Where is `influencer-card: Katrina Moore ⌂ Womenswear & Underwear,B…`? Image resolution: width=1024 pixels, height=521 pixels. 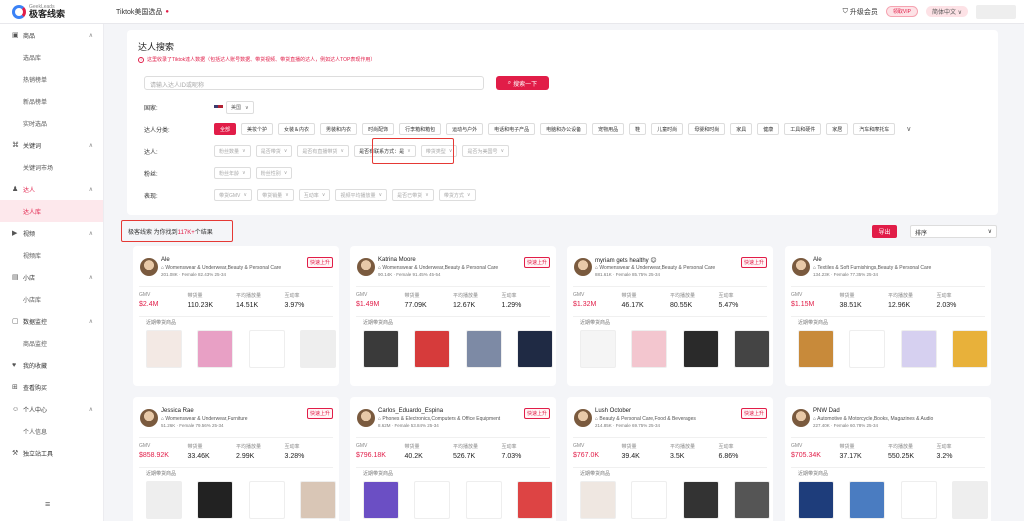
influencer-card: Katrina Moore ⌂ Womenswear & Underwear,B… is located at coordinates (453, 316).